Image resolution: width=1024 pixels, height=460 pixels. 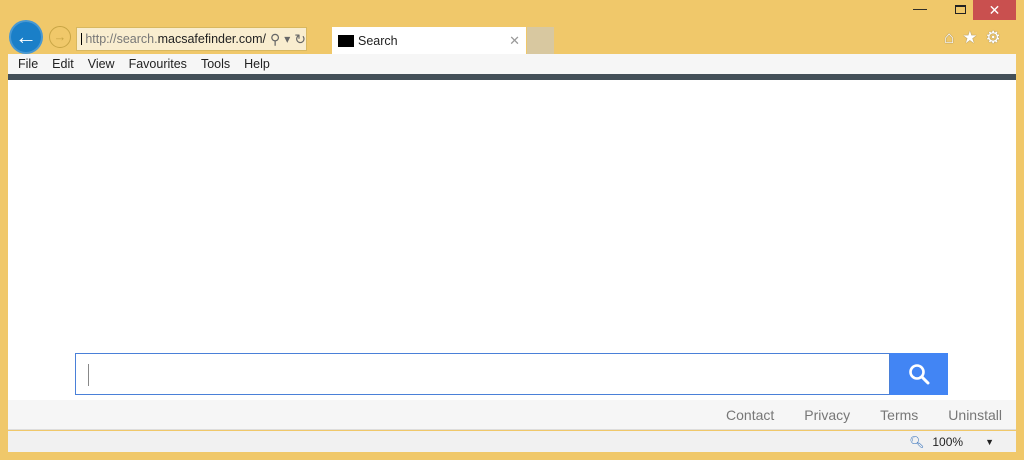 I want to click on menu-view: View, so click(x=101, y=64).